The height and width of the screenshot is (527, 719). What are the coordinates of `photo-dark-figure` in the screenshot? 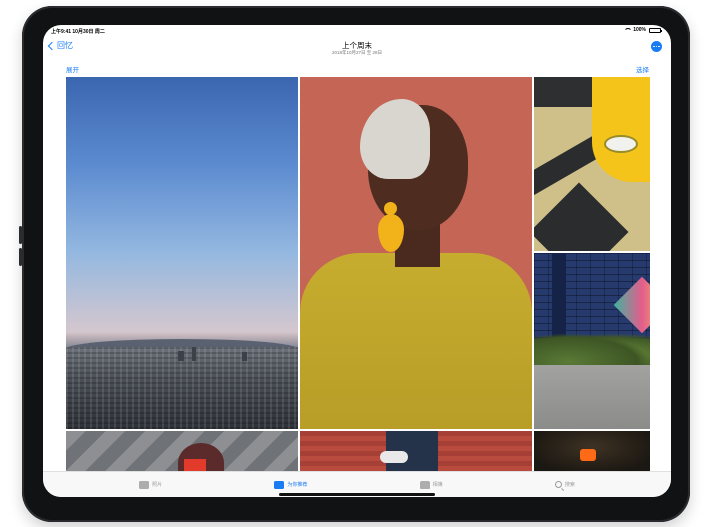 It's located at (592, 451).